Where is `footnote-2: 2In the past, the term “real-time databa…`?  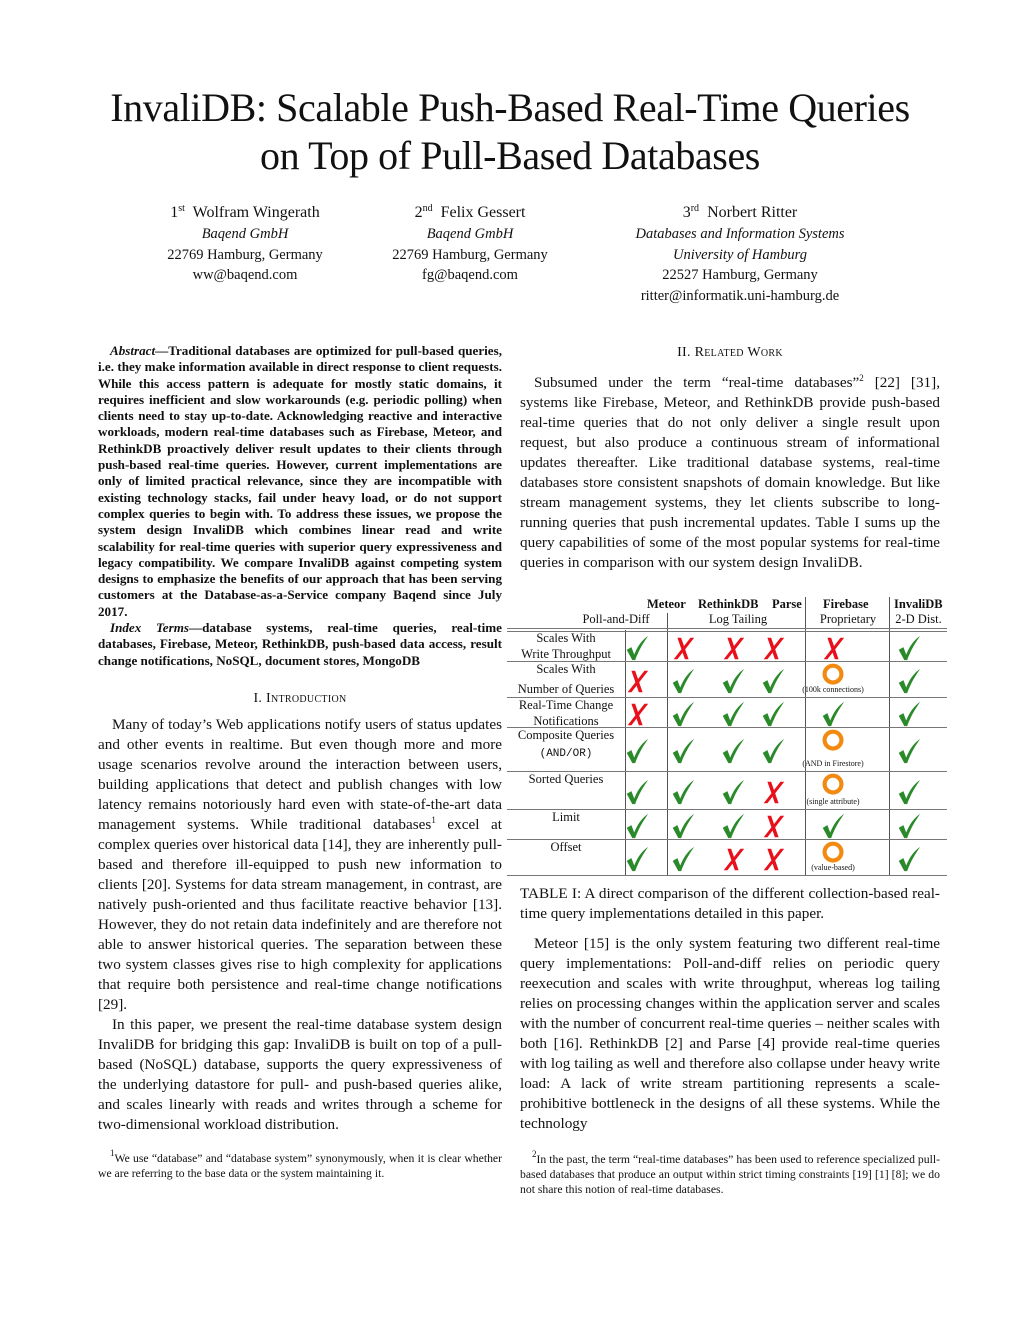
footnote-2: 2In the past, the term “real-time databa… is located at coordinates (730, 1173).